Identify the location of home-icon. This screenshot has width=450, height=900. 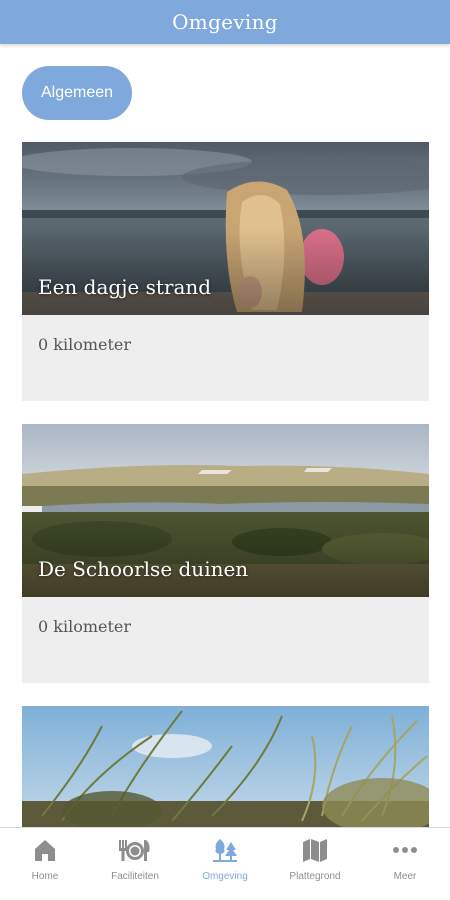
(45, 850).